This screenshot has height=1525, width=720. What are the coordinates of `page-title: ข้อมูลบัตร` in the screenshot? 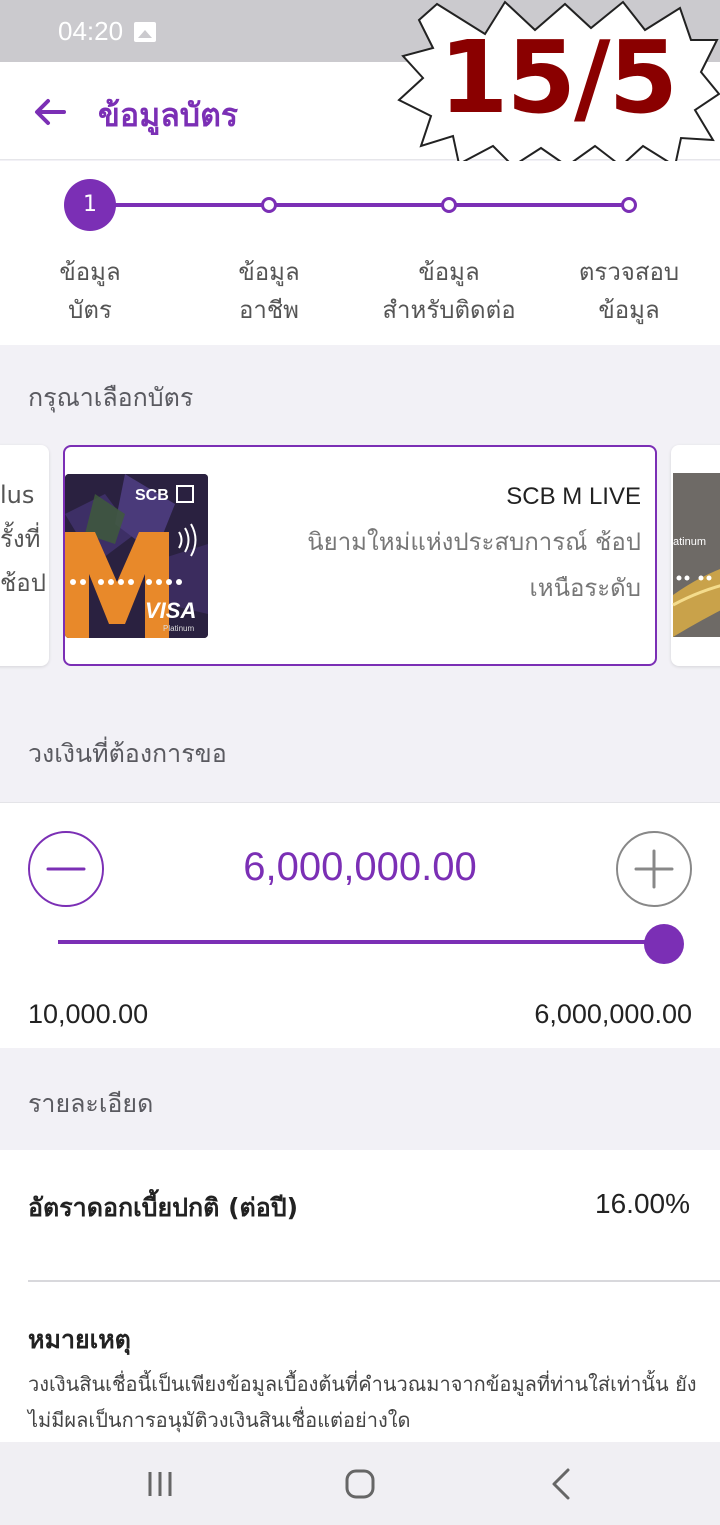 It's located at (168, 115).